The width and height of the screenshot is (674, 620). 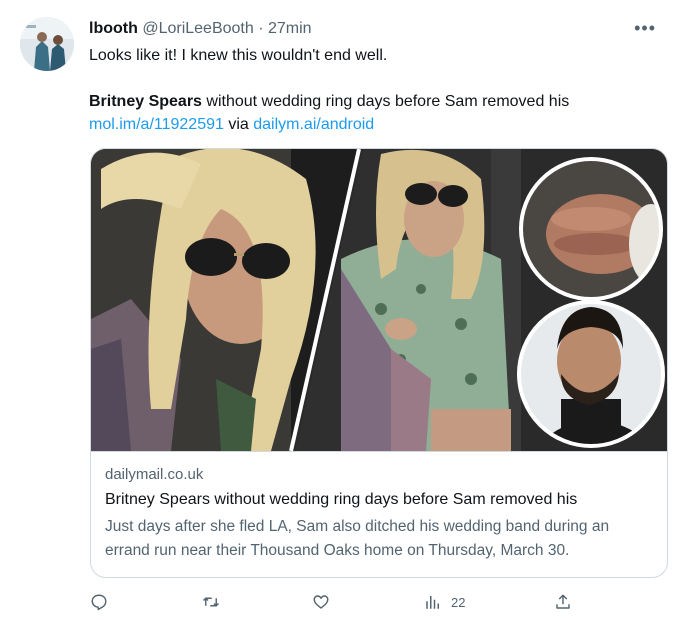 I want to click on like-button, so click(x=321, y=602).